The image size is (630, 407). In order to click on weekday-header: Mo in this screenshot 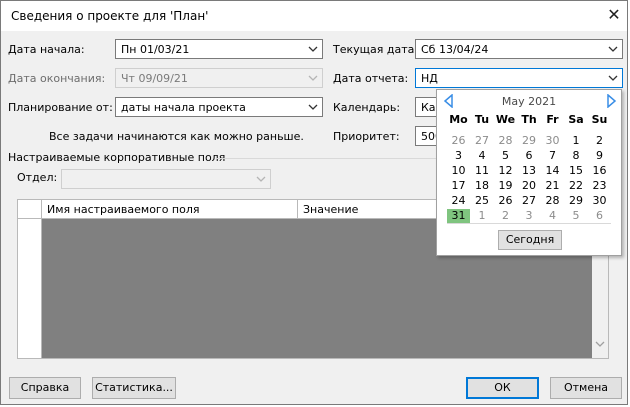, I will do `click(458, 119)`.